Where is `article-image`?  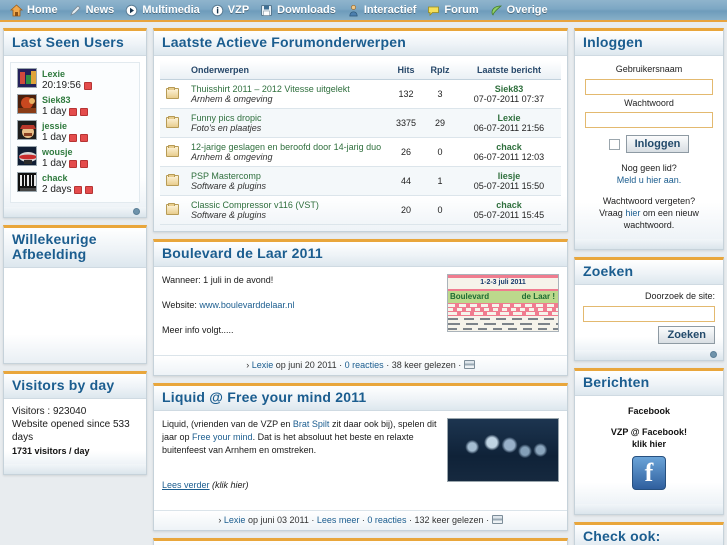 article-image is located at coordinates (503, 461).